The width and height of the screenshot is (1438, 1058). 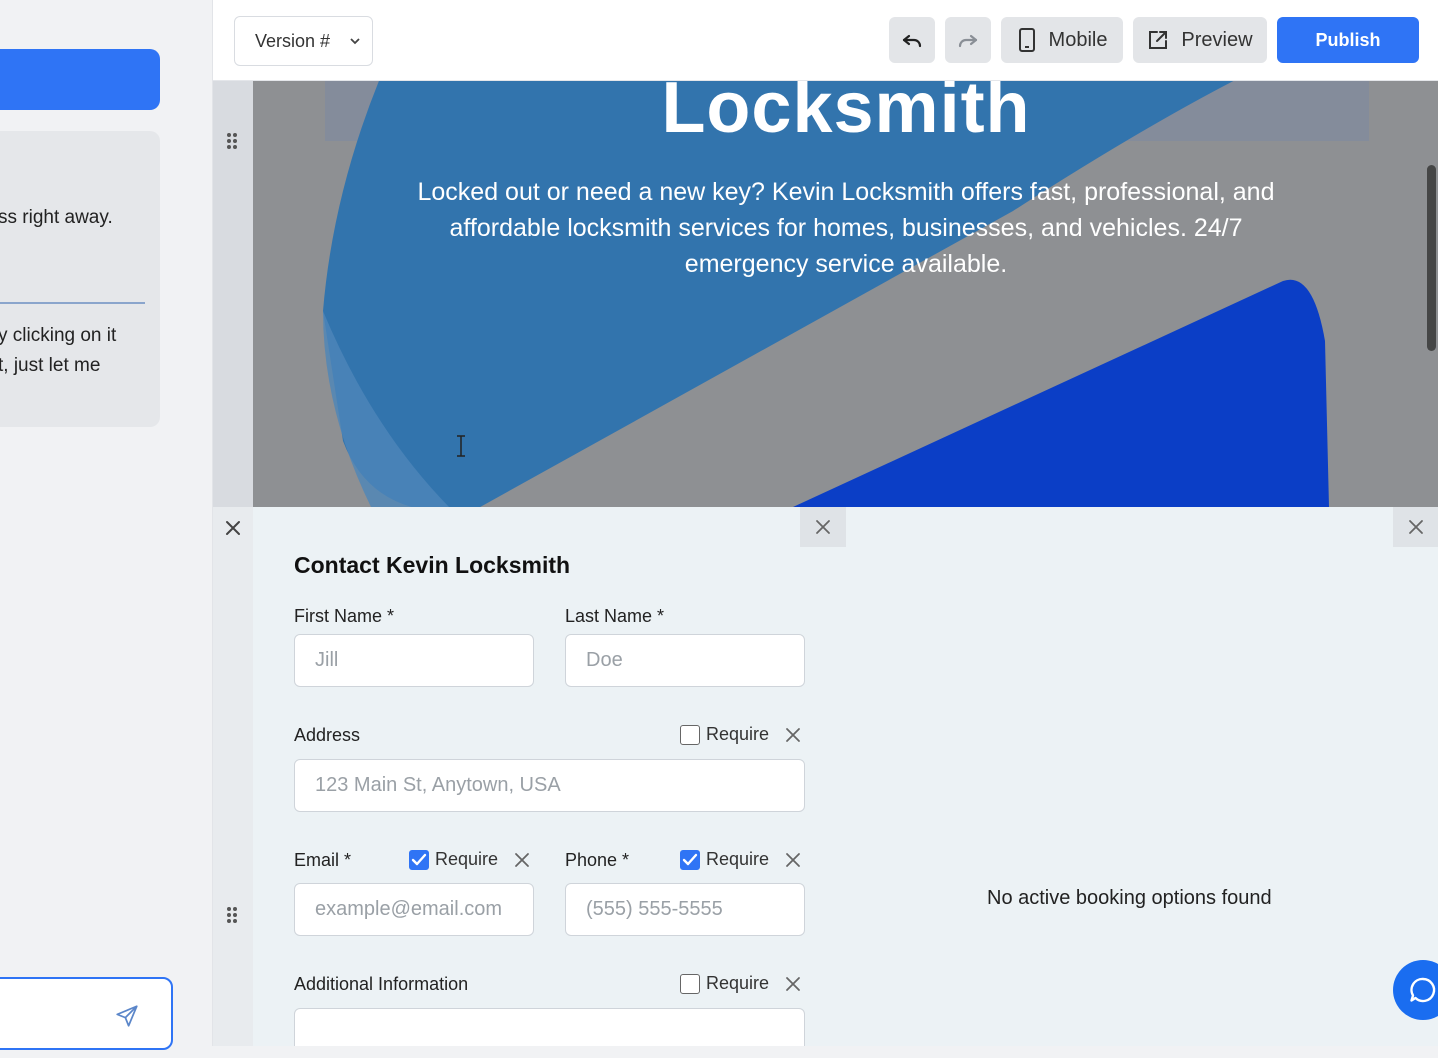 I want to click on send-icon, so click(x=127, y=1016).